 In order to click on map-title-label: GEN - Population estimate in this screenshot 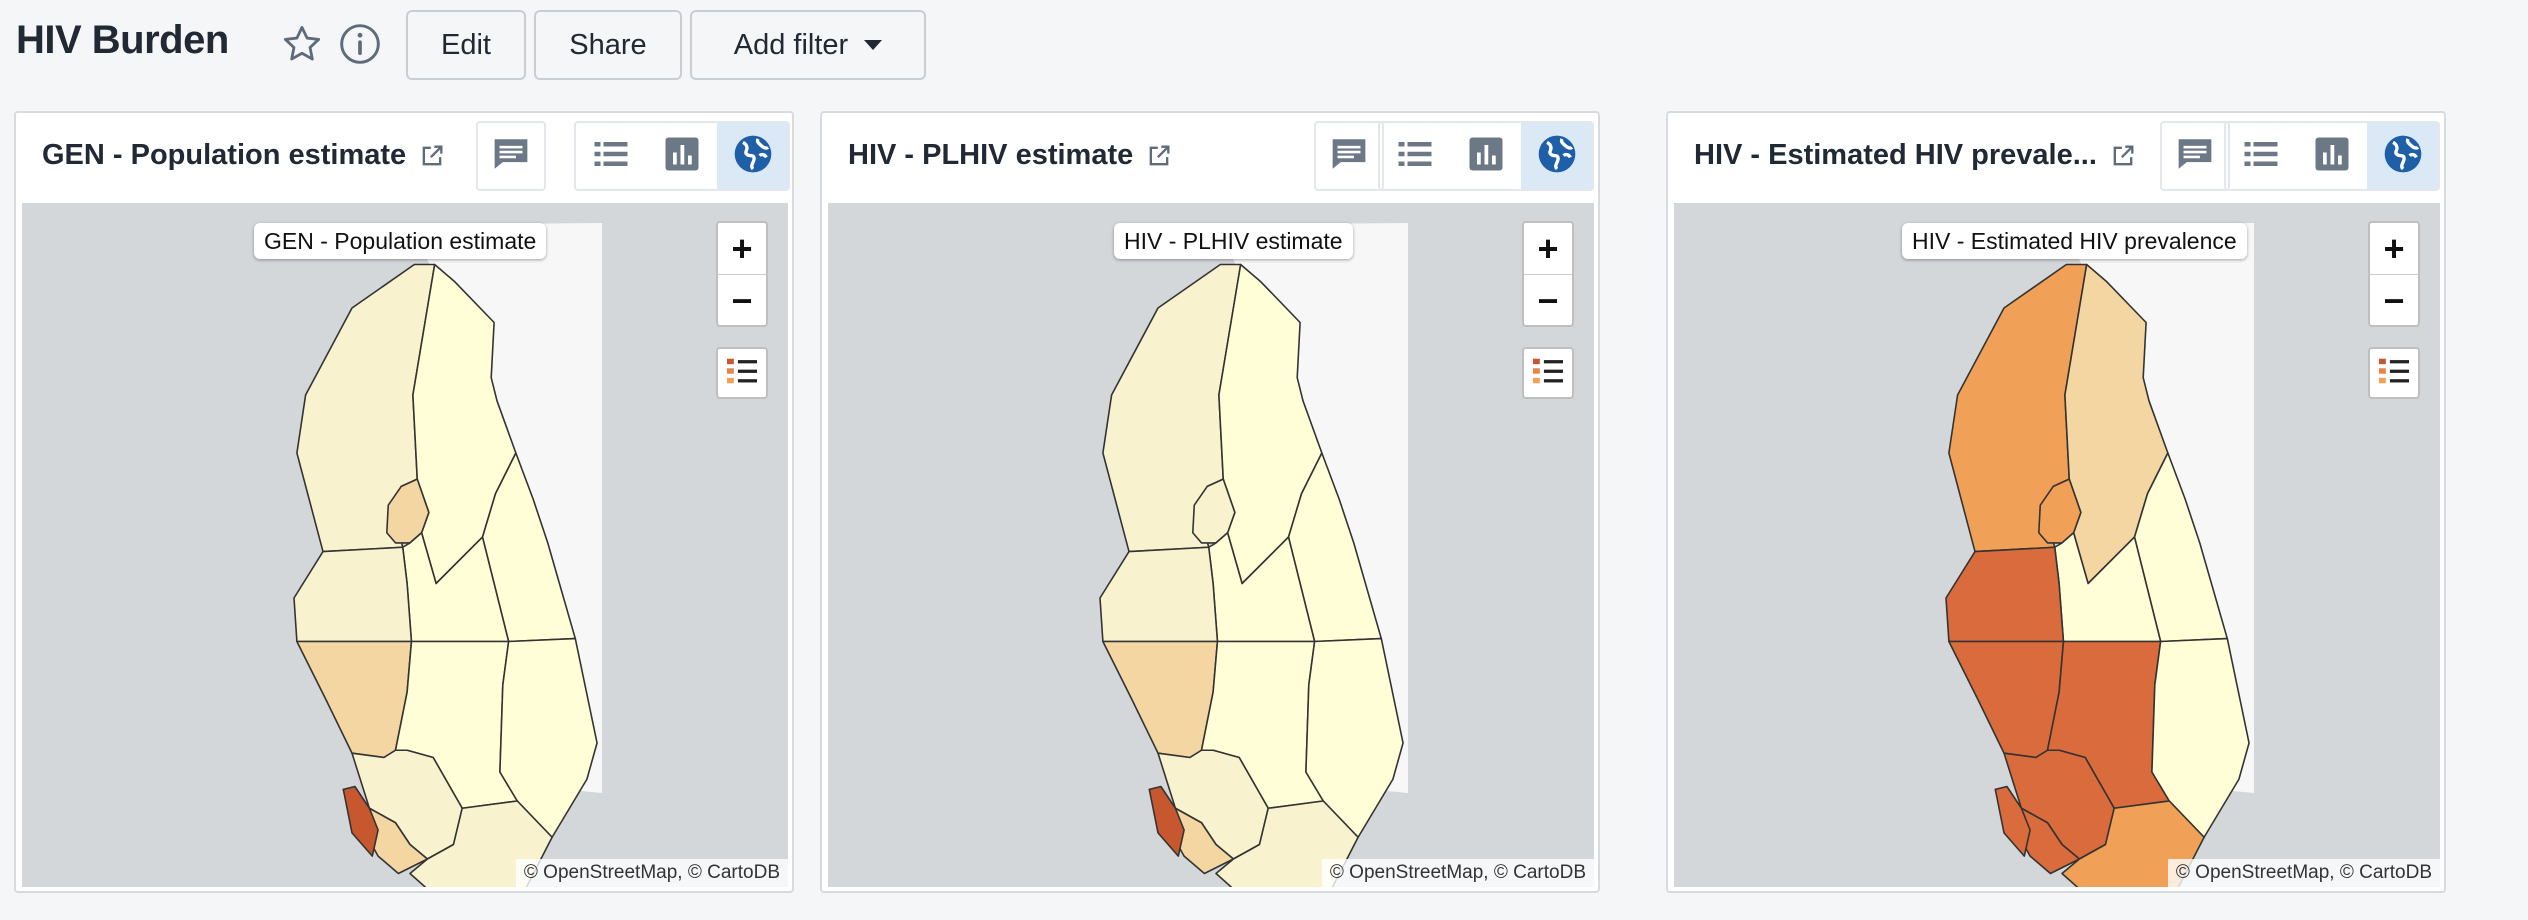, I will do `click(400, 241)`.